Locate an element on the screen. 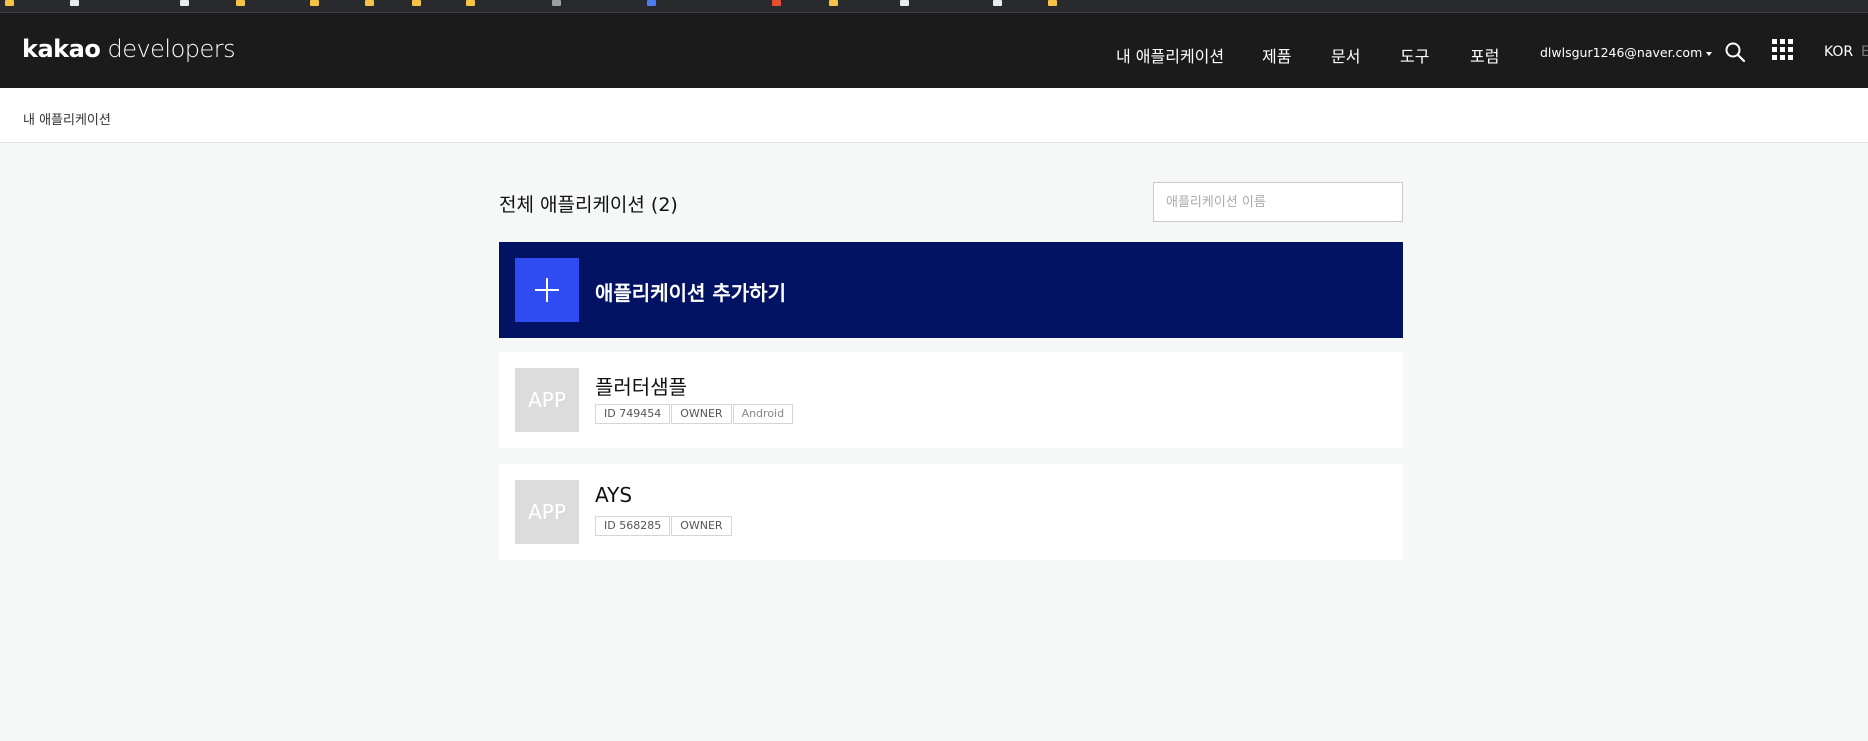  breadcrumb: 내 애플리케이션 is located at coordinates (67, 118).